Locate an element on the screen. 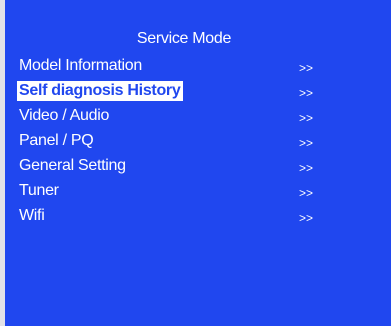 The height and width of the screenshot is (326, 391). page-title: Service Mode is located at coordinates (184, 38).